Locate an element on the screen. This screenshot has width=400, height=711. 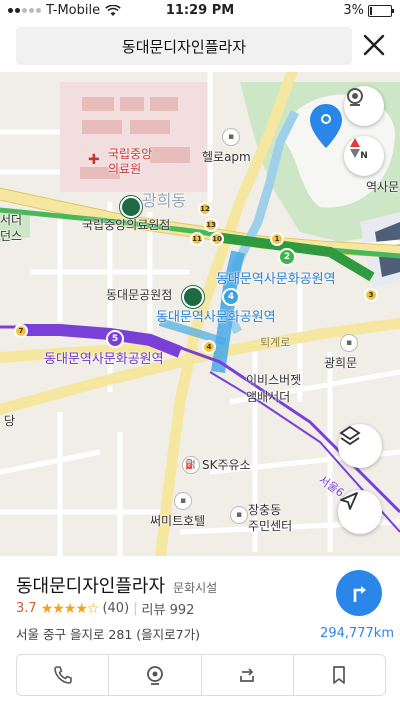
place-name: 동대문디자인플라자 is located at coordinates (91, 586).